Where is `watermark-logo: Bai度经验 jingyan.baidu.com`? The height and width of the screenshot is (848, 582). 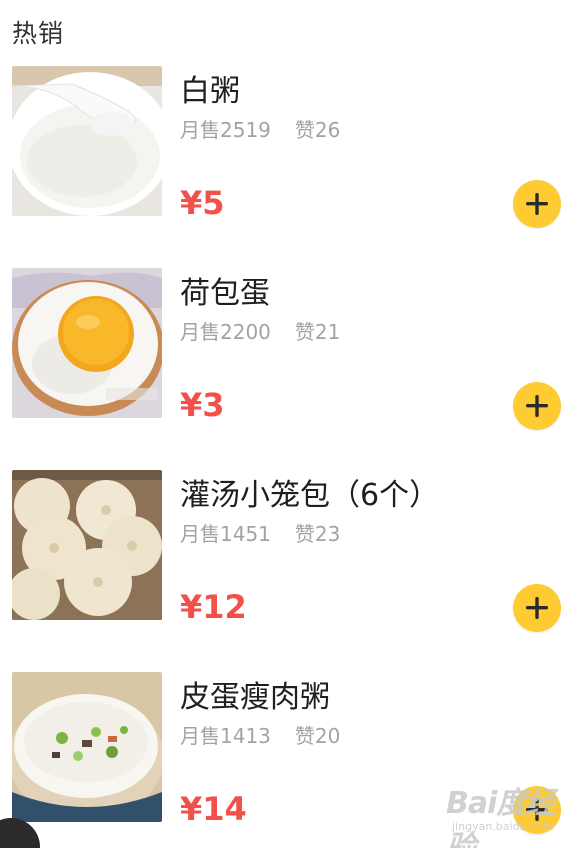 watermark-logo: Bai度经验 jingyan.baidu.com is located at coordinates (511, 812).